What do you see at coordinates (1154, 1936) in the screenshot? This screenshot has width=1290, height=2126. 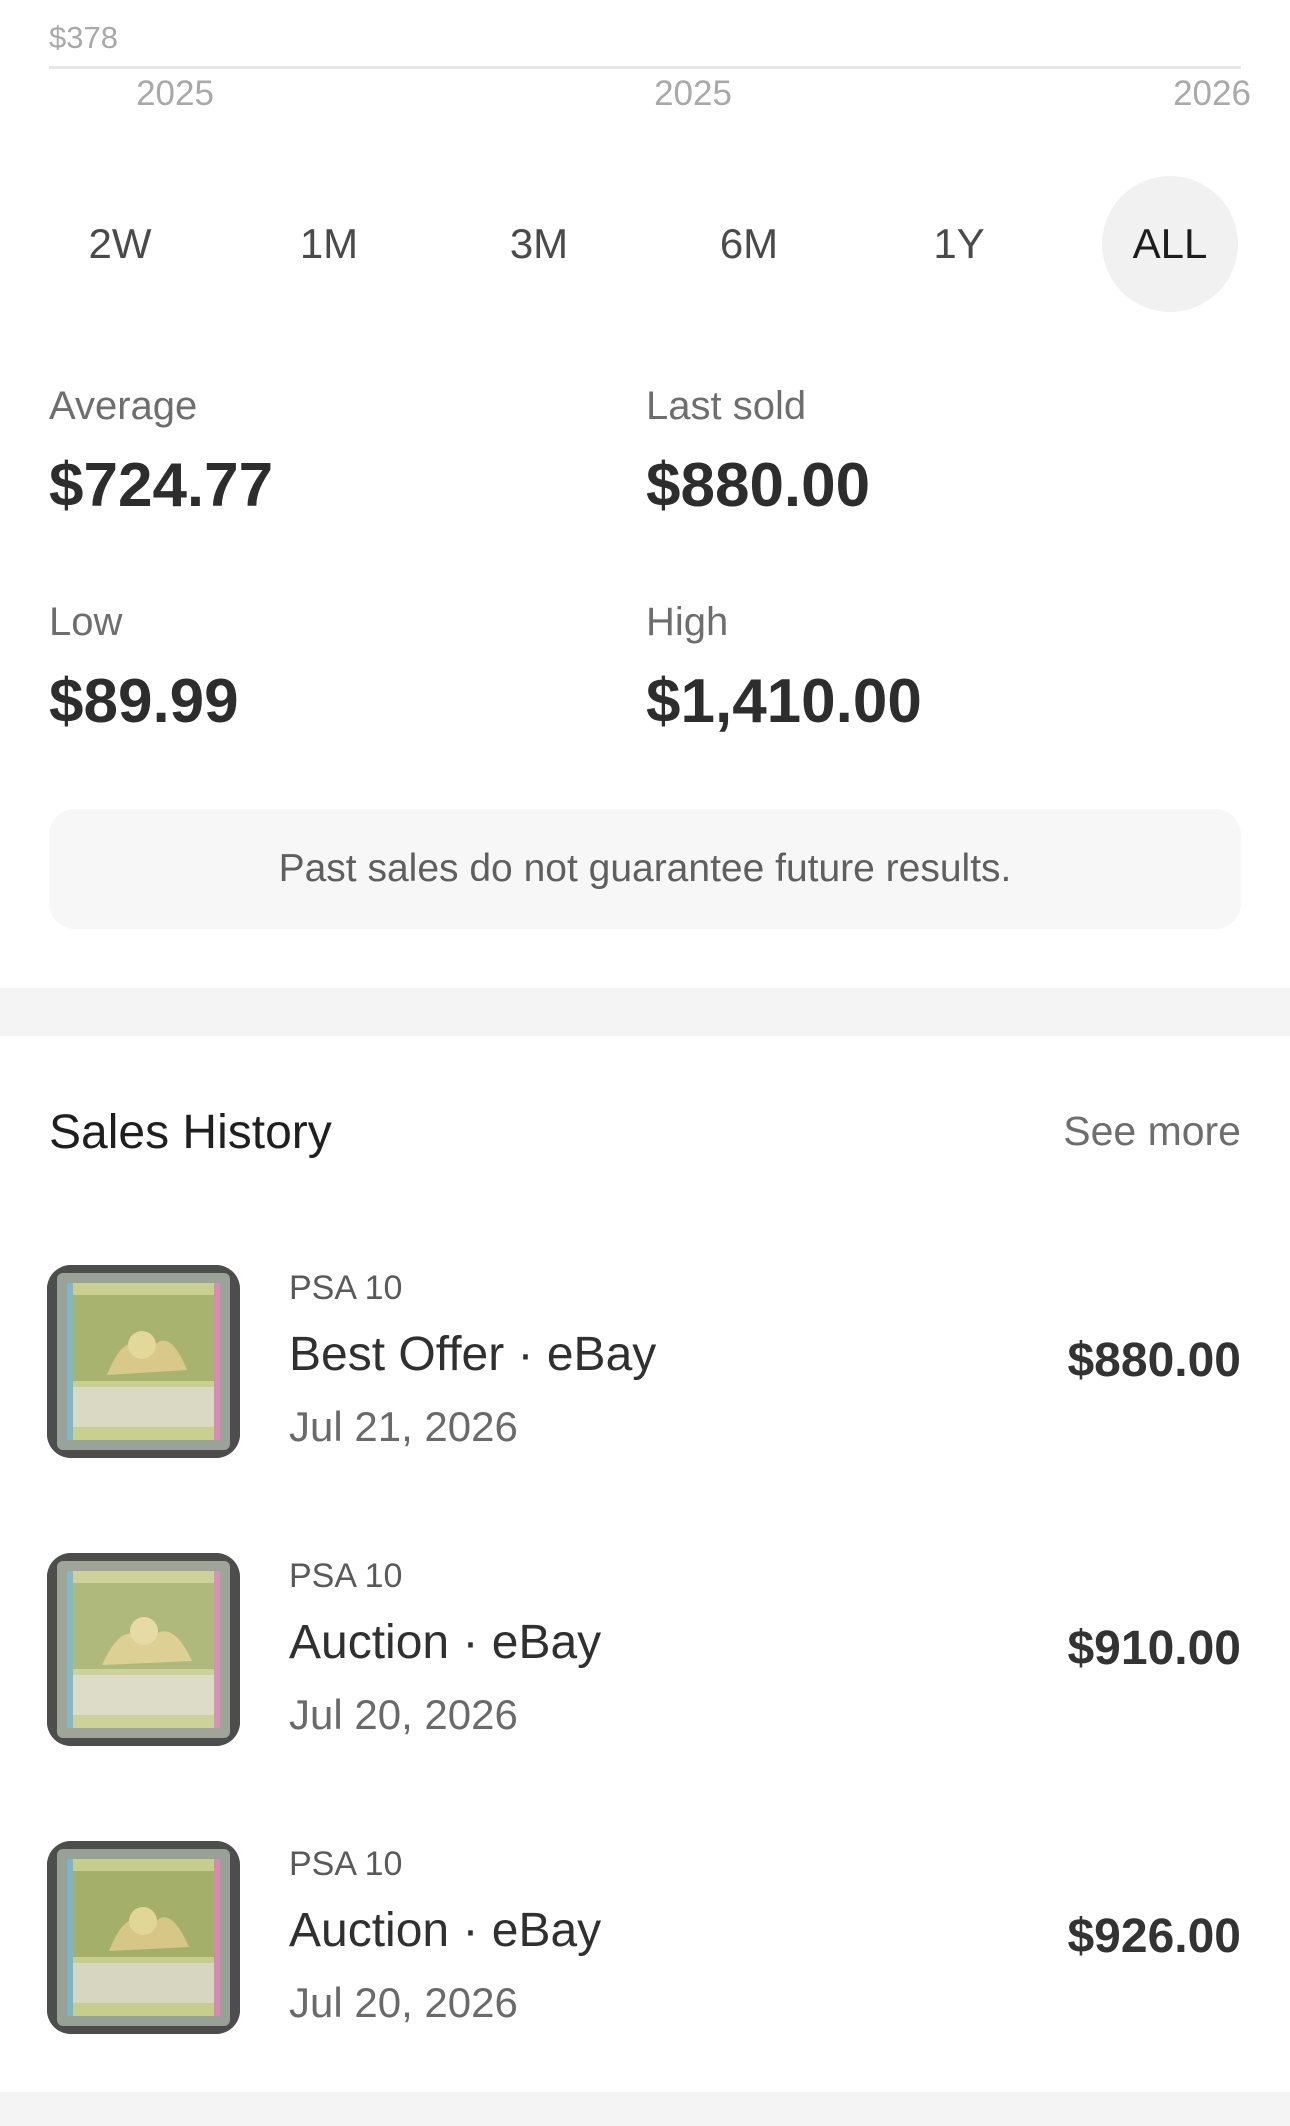 I see `sale-price: $926.00` at bounding box center [1154, 1936].